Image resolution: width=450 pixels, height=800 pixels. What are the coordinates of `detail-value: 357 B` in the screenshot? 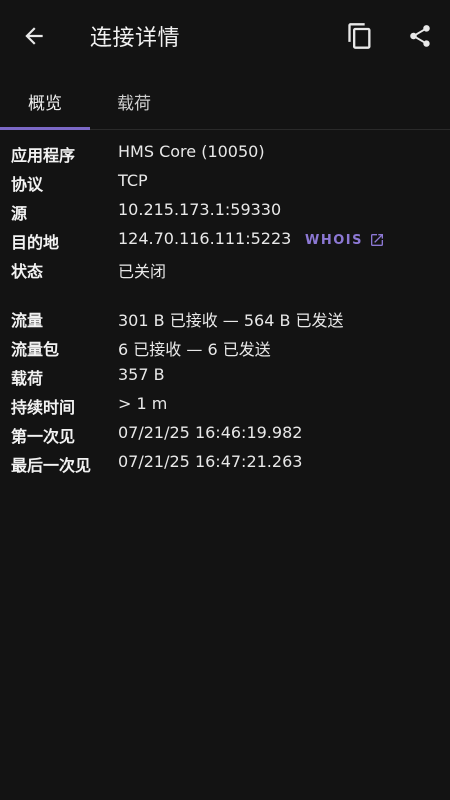 It's located at (141, 374).